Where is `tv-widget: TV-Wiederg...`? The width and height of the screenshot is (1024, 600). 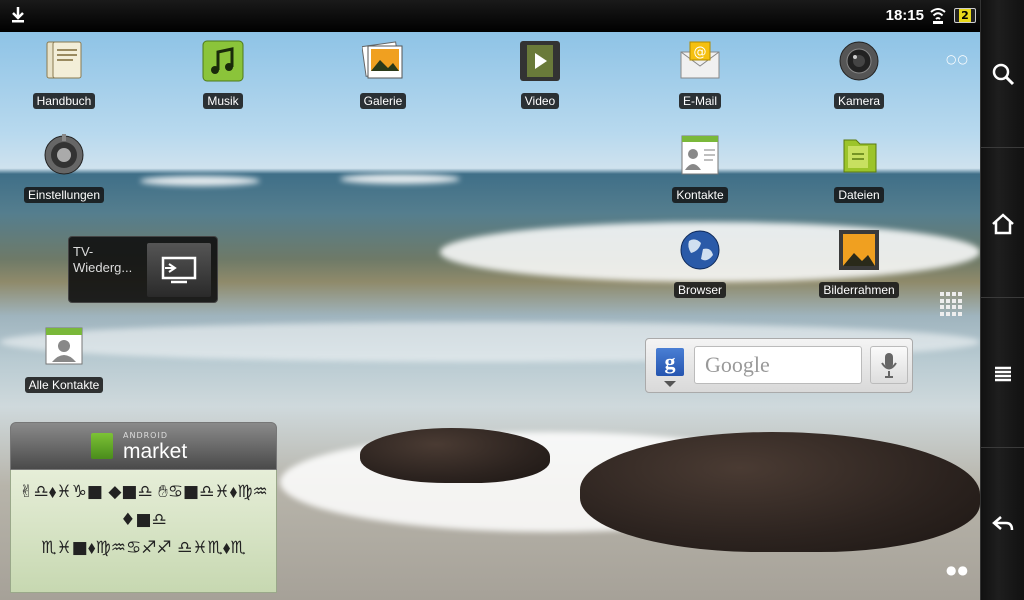 tv-widget: TV-Wiederg... is located at coordinates (143, 269).